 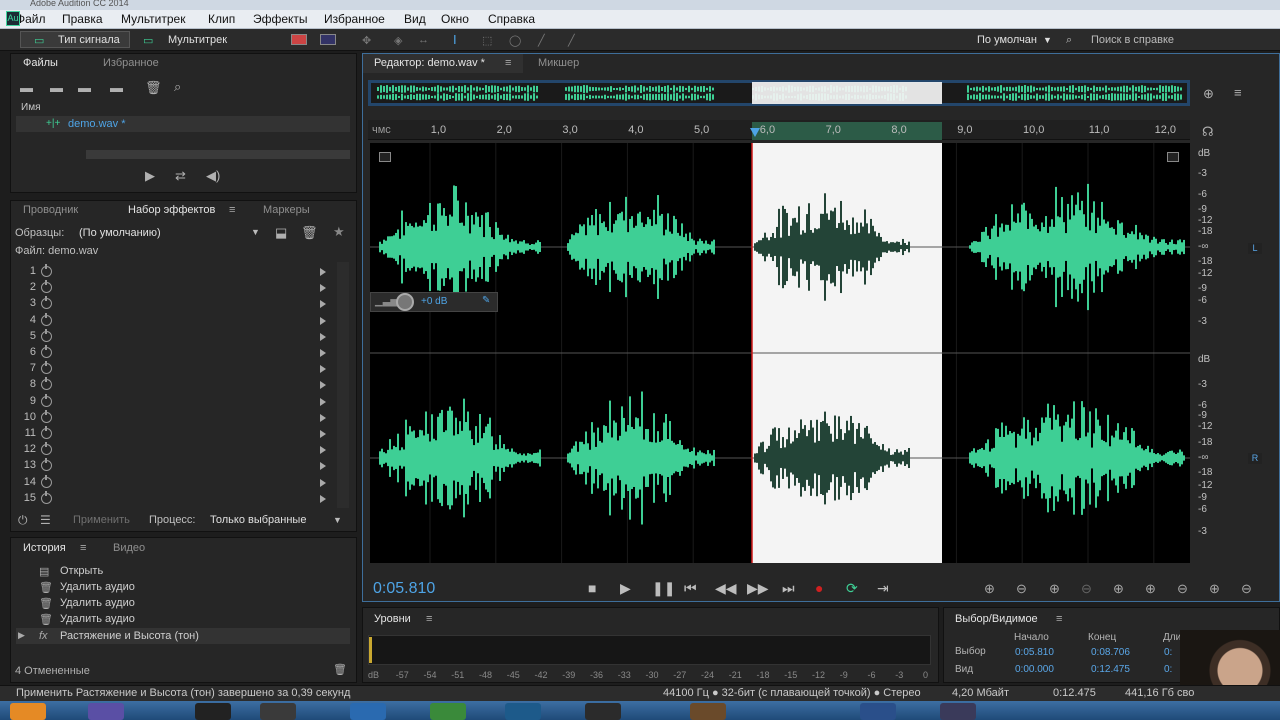 I want to click on stop-icon: ■, so click(x=592, y=588).